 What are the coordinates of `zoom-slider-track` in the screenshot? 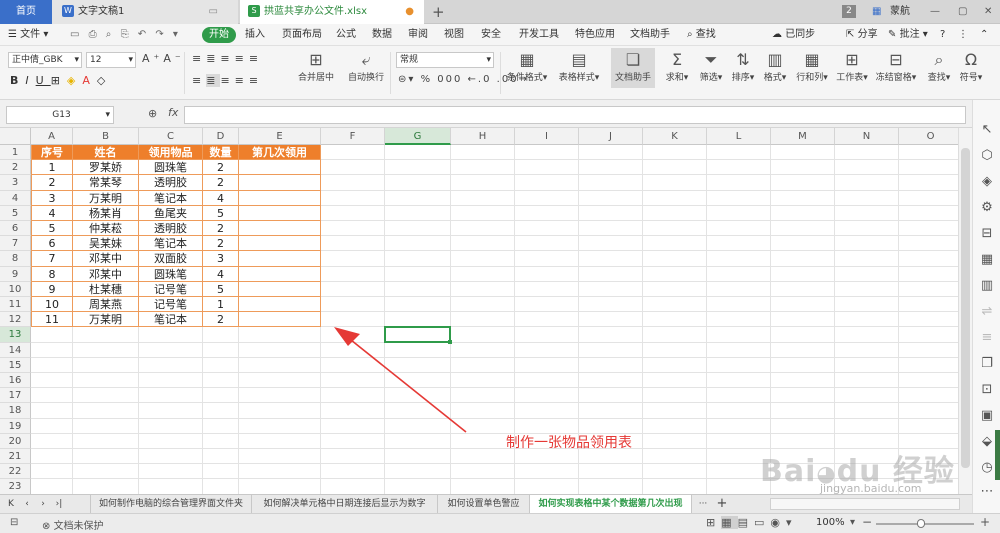 It's located at (925, 524).